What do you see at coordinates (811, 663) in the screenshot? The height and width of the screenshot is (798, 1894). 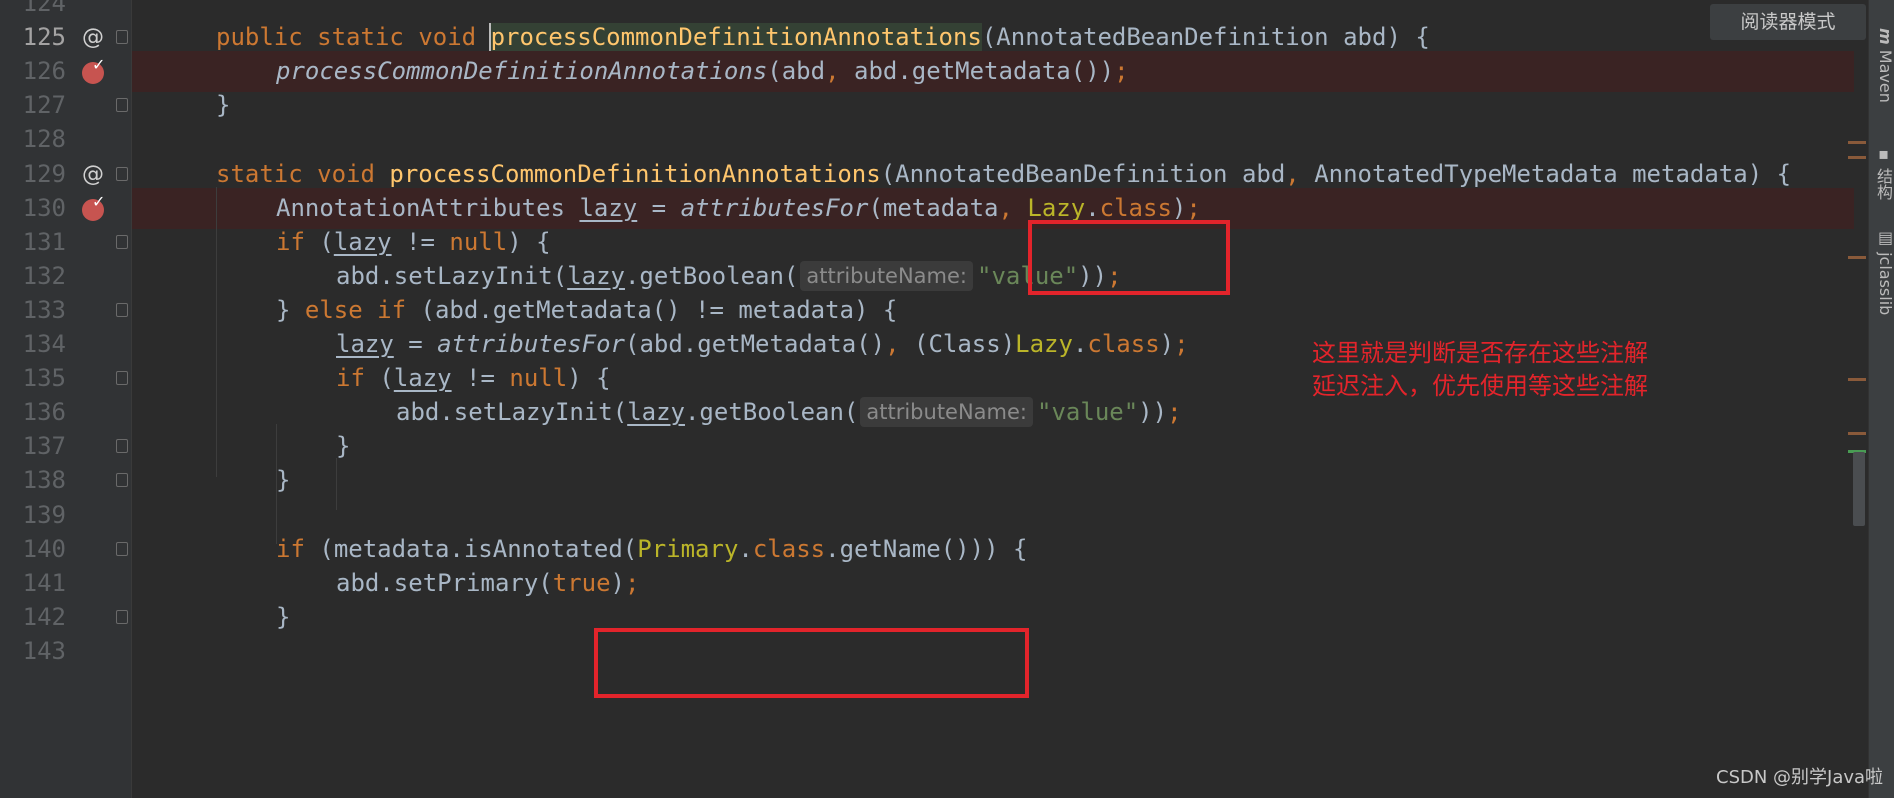 I see `highlight-box-primary` at bounding box center [811, 663].